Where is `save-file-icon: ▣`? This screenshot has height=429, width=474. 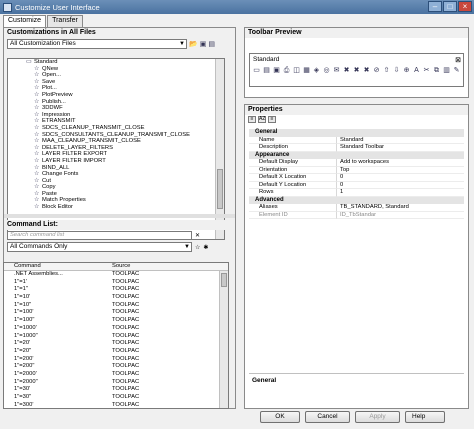
save-file-icon: ▣ is located at coordinates (203, 44).